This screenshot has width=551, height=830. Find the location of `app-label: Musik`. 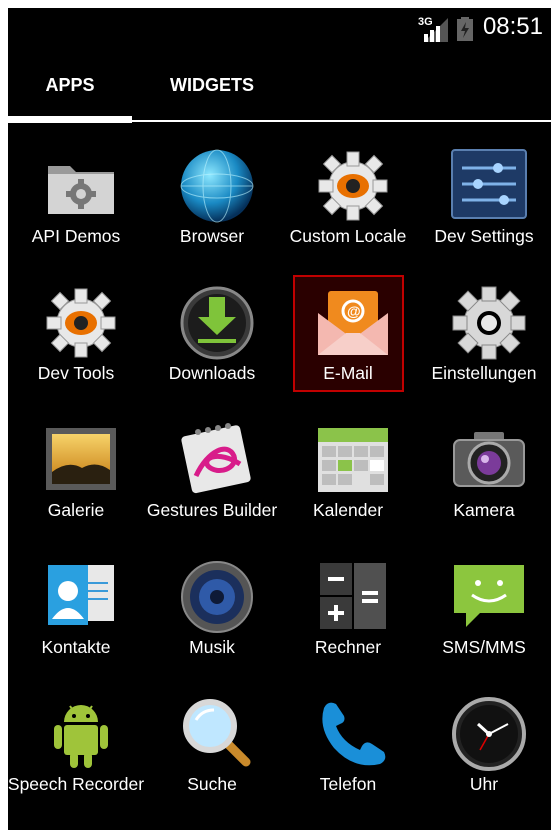

app-label: Musik is located at coordinates (212, 647).